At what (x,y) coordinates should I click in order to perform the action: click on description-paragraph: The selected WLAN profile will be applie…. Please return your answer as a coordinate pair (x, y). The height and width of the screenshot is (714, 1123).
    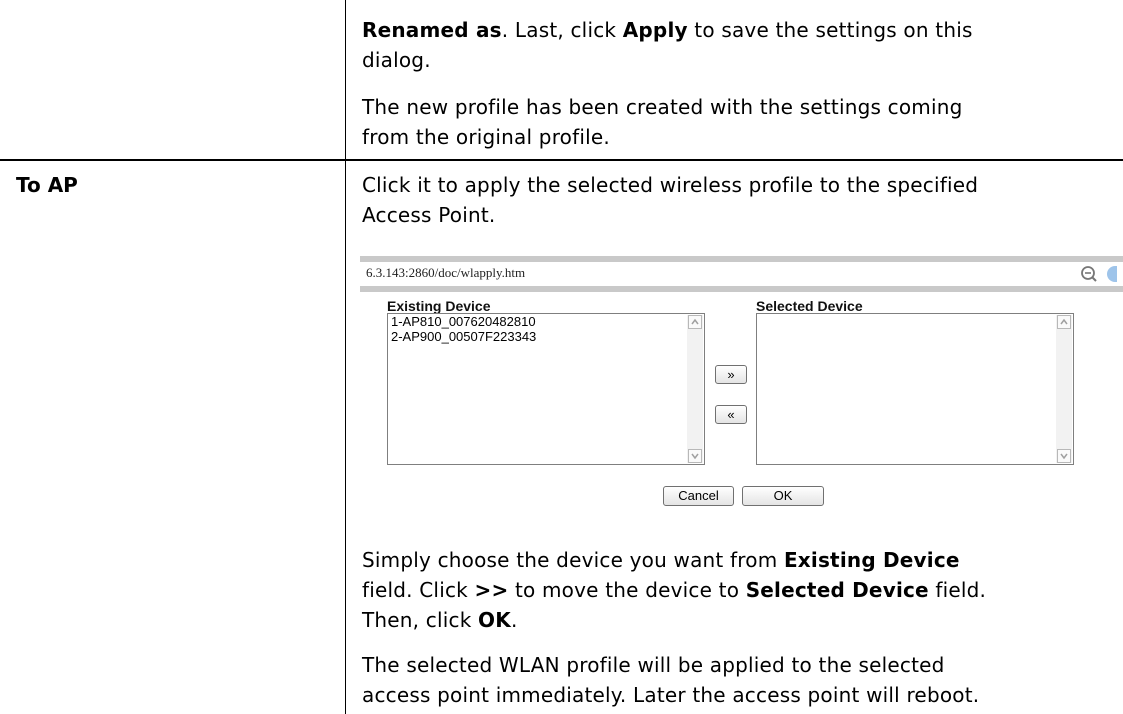
    Looking at the image, I should click on (671, 680).